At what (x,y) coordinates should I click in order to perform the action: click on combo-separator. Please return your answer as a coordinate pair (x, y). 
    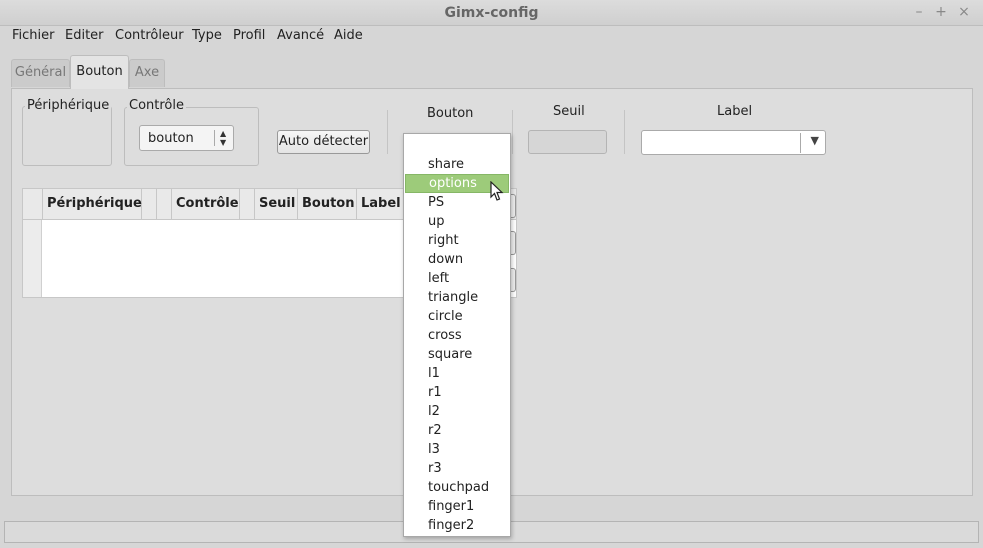
    Looking at the image, I should click on (800, 143).